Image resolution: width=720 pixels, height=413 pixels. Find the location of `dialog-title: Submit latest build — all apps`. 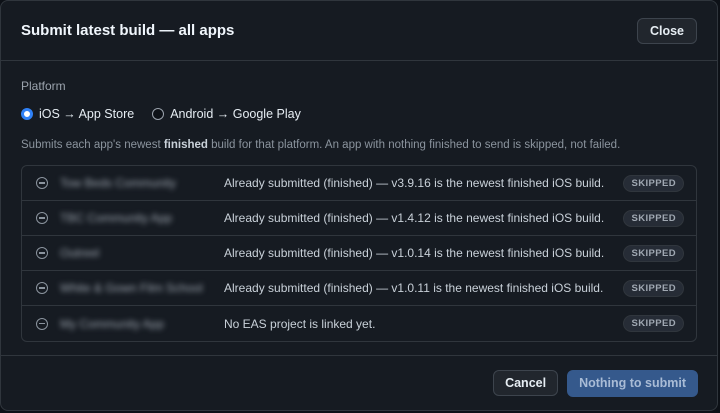

dialog-title: Submit latest build — all apps is located at coordinates (128, 30).